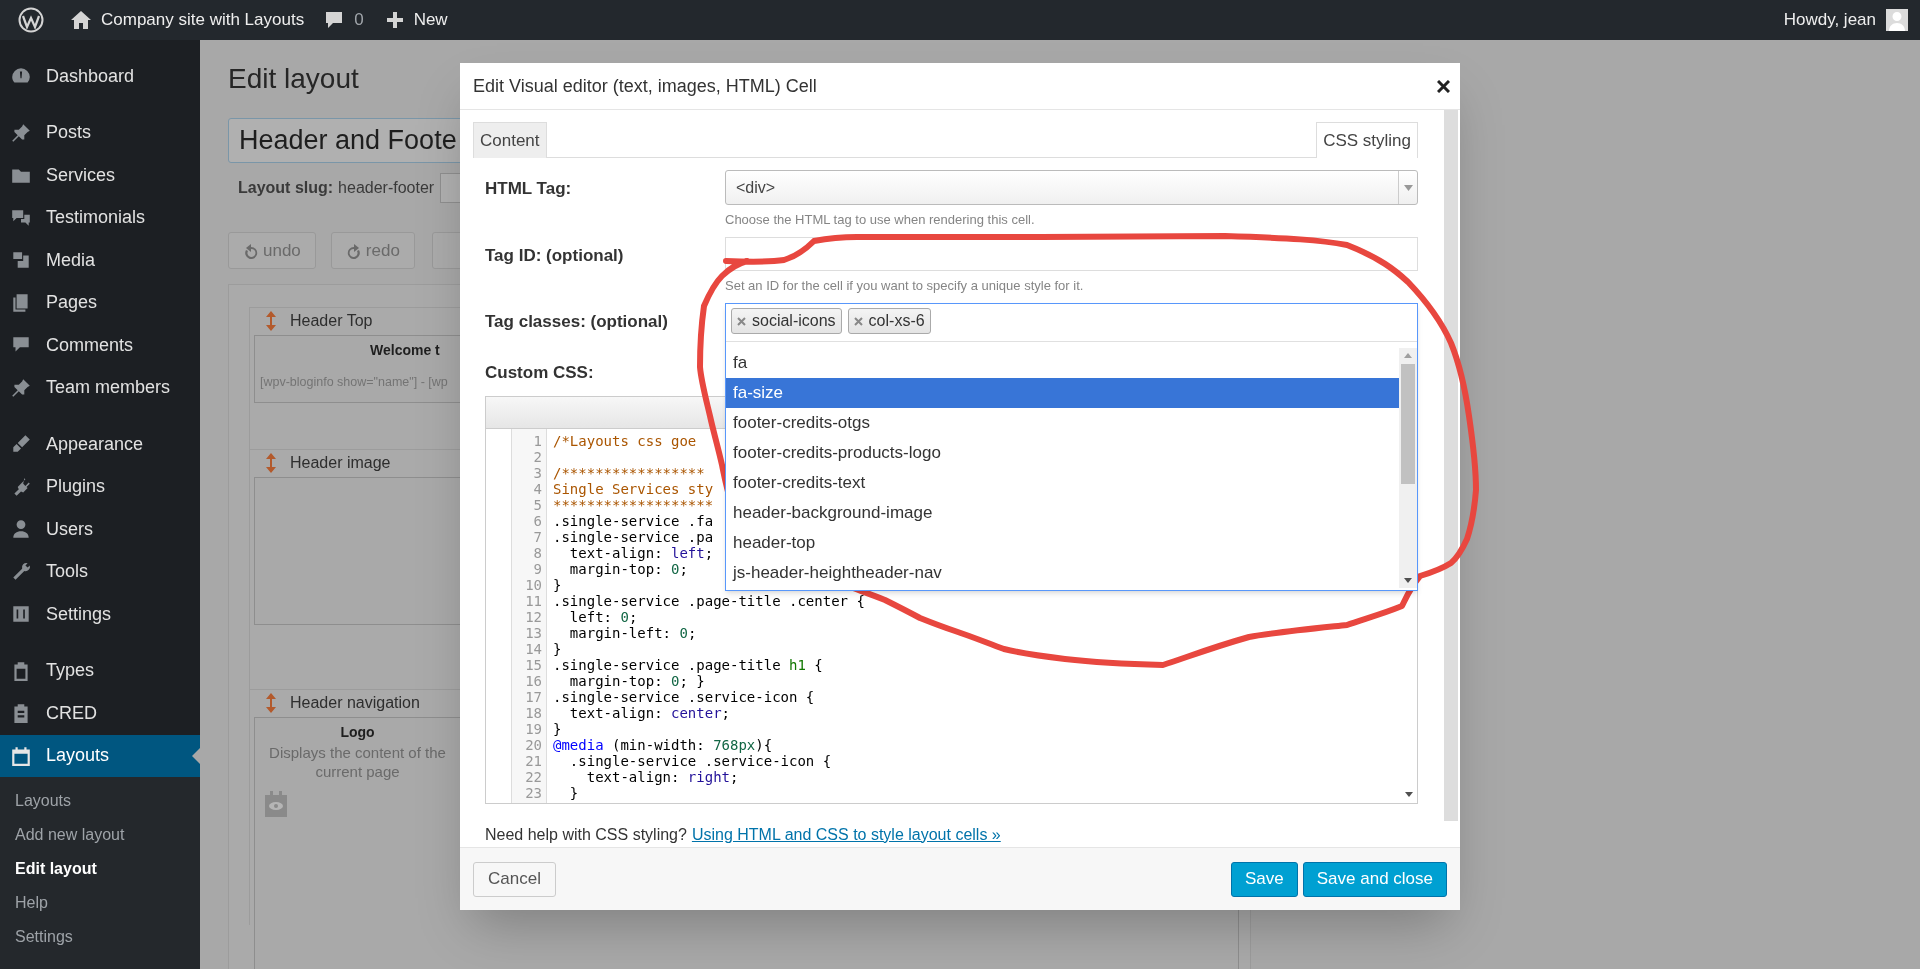 The image size is (1920, 969). Describe the element at coordinates (357, 732) in the screenshot. I see `cell-heading: Logo` at that location.